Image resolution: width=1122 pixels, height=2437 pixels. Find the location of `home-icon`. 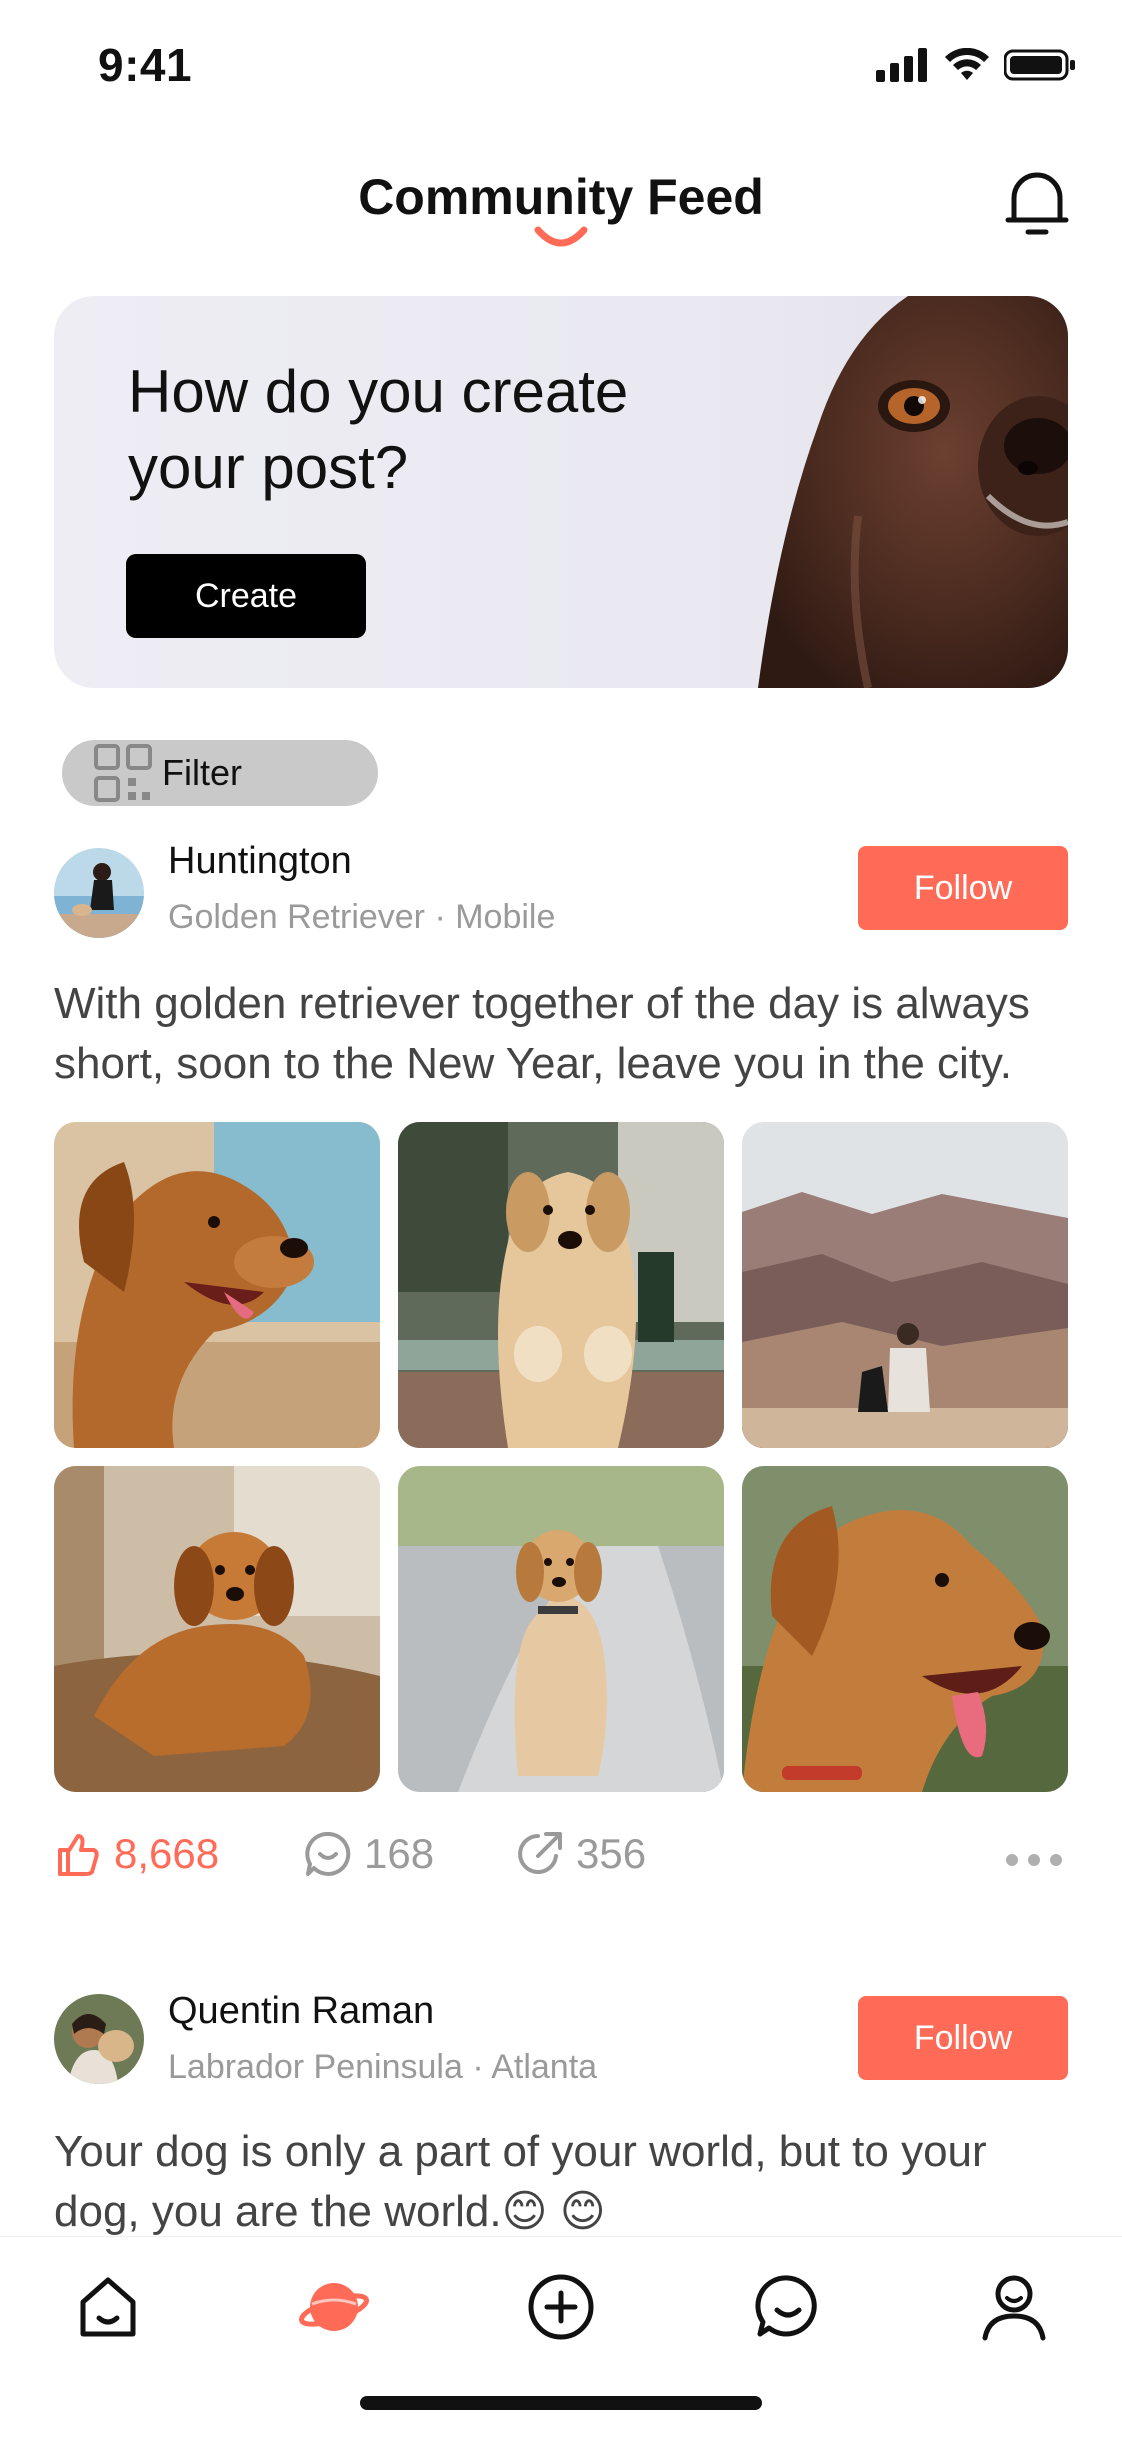

home-icon is located at coordinates (108, 2307).